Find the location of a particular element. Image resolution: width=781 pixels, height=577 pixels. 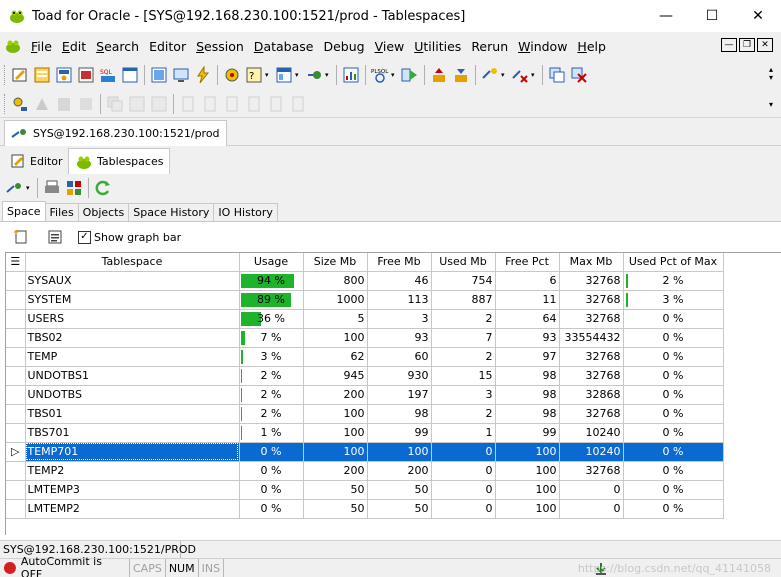

row-indicator: ▷ is located at coordinates (16, 452).